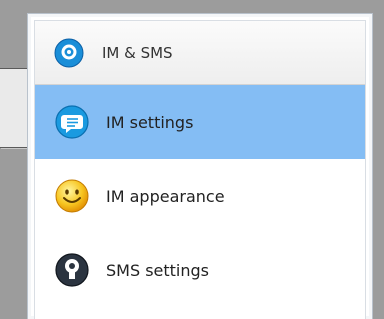 The height and width of the screenshot is (319, 384). What do you see at coordinates (72, 270) in the screenshot?
I see `sms-phone-icon` at bounding box center [72, 270].